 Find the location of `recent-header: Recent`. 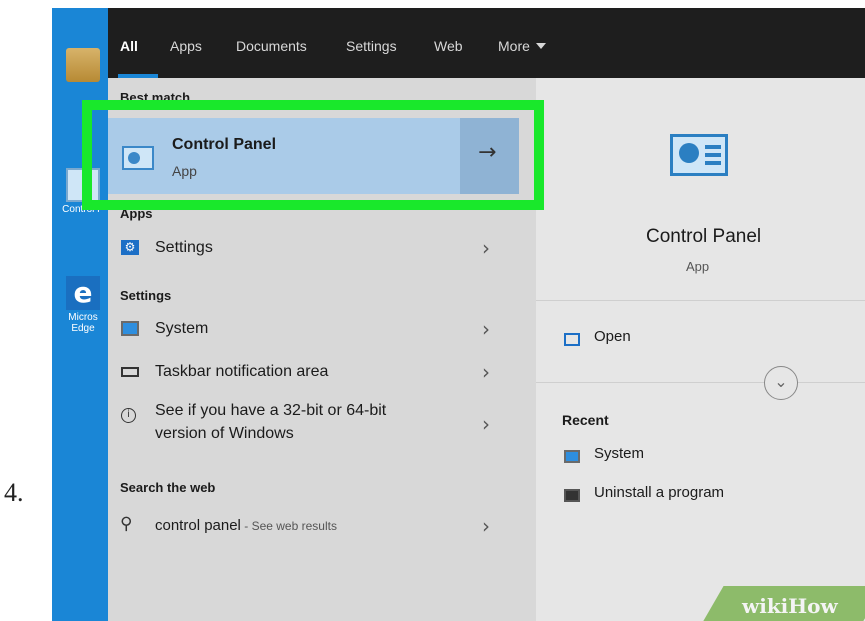

recent-header: Recent is located at coordinates (585, 420).